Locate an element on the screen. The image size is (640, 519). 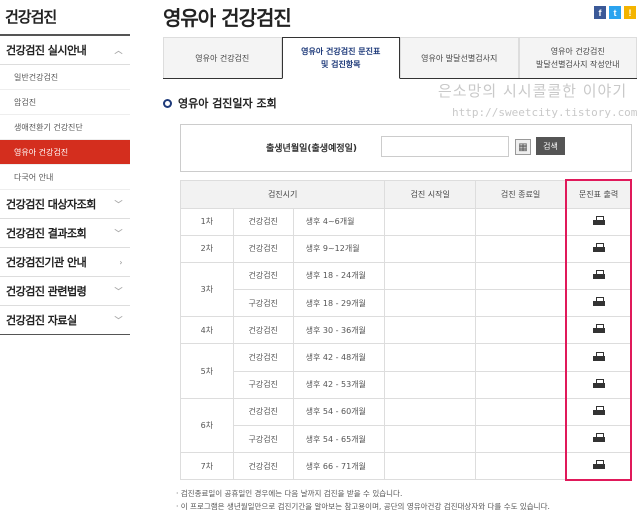
age-cell: 생후 30 - 36개월 is located at coordinates (339, 330).